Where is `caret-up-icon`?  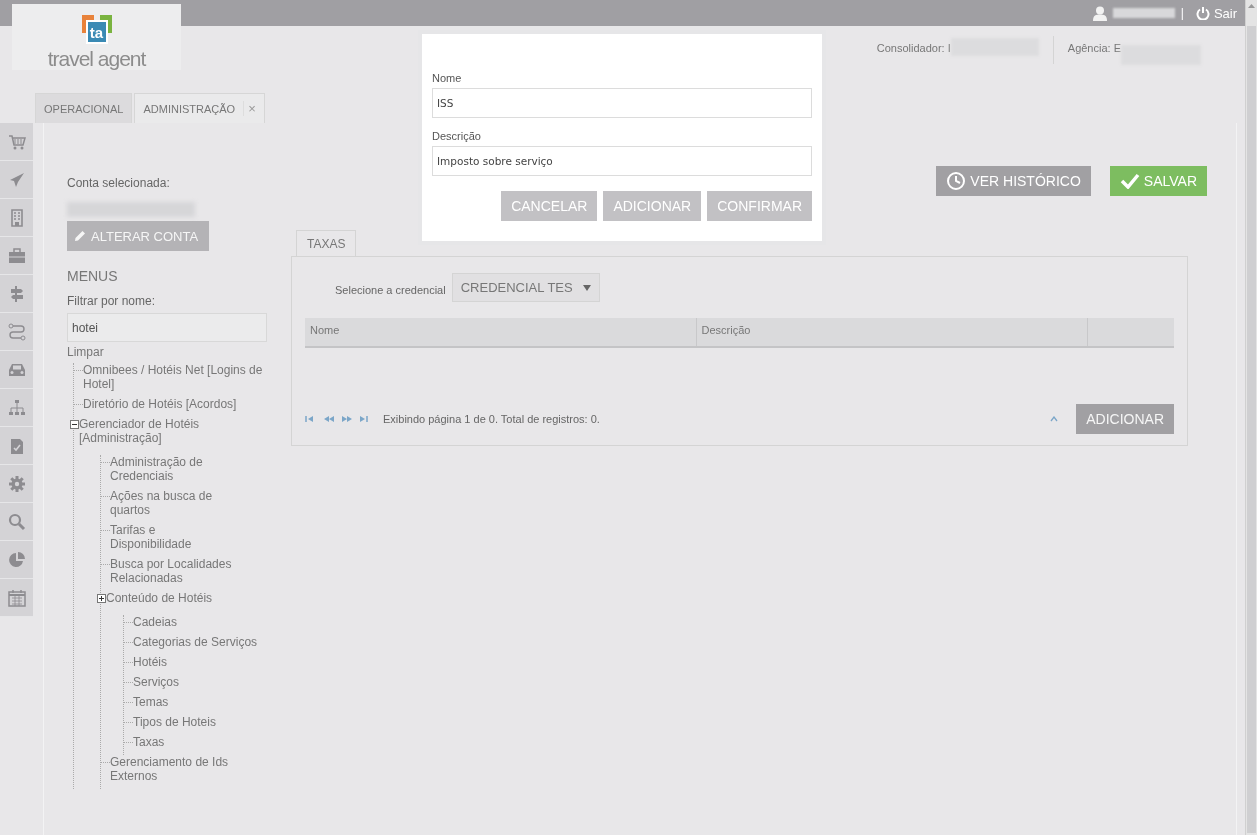 caret-up-icon is located at coordinates (1054, 419).